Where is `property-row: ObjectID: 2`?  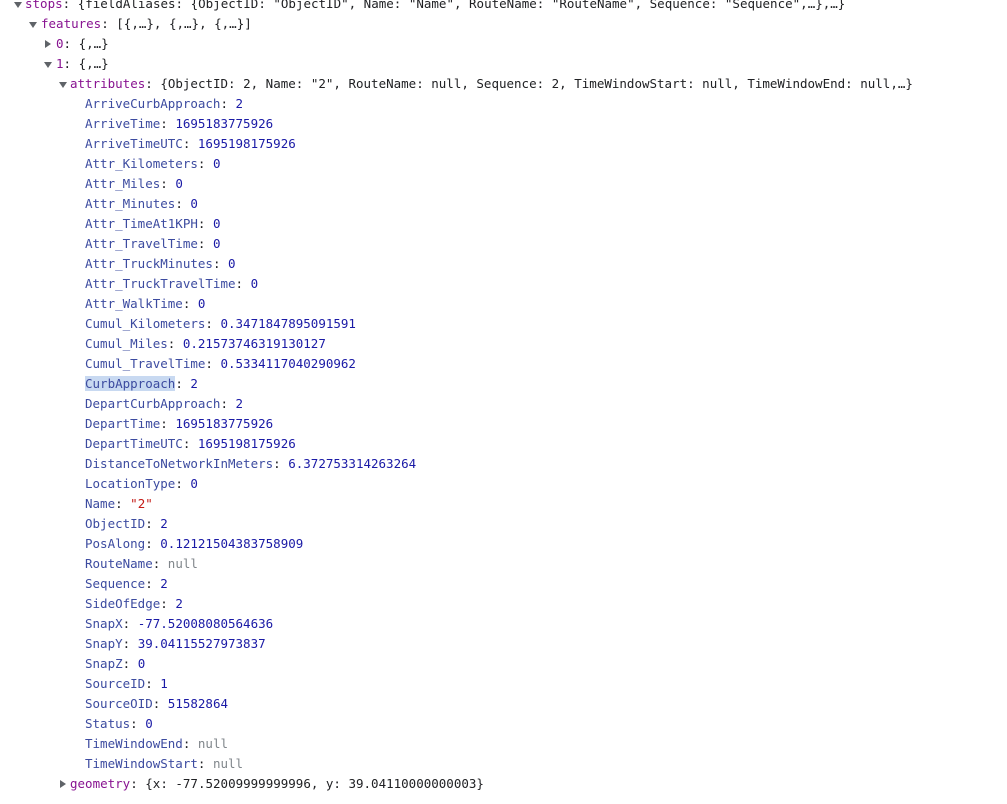
property-row: ObjectID: 2 is located at coordinates (503, 524).